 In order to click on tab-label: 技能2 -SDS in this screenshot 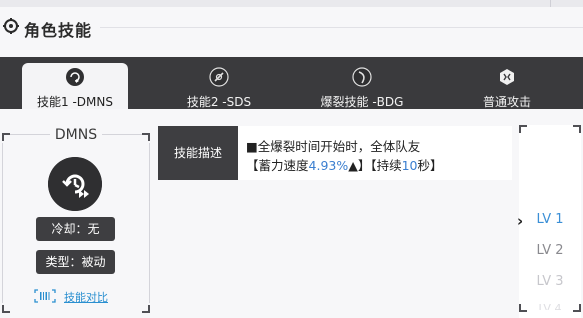, I will do `click(219, 102)`.